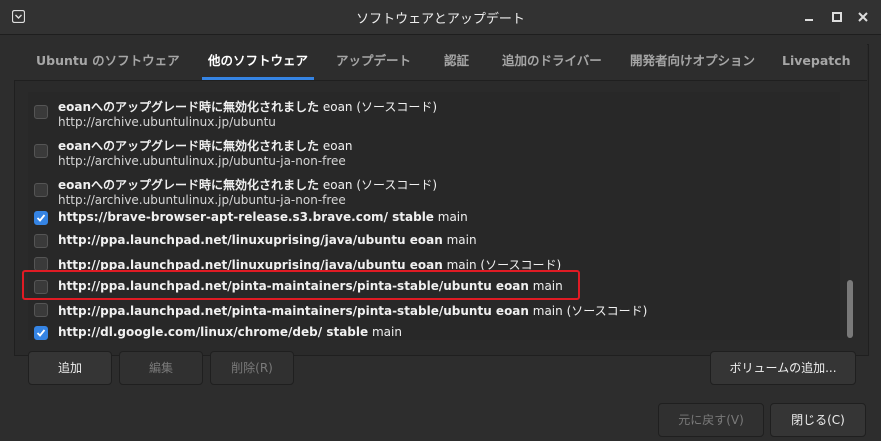 Image resolution: width=881 pixels, height=441 pixels. What do you see at coordinates (205, 146) in the screenshot?
I see `source-title: eoanへのアップグレード時に無効化されました eoan` at bounding box center [205, 146].